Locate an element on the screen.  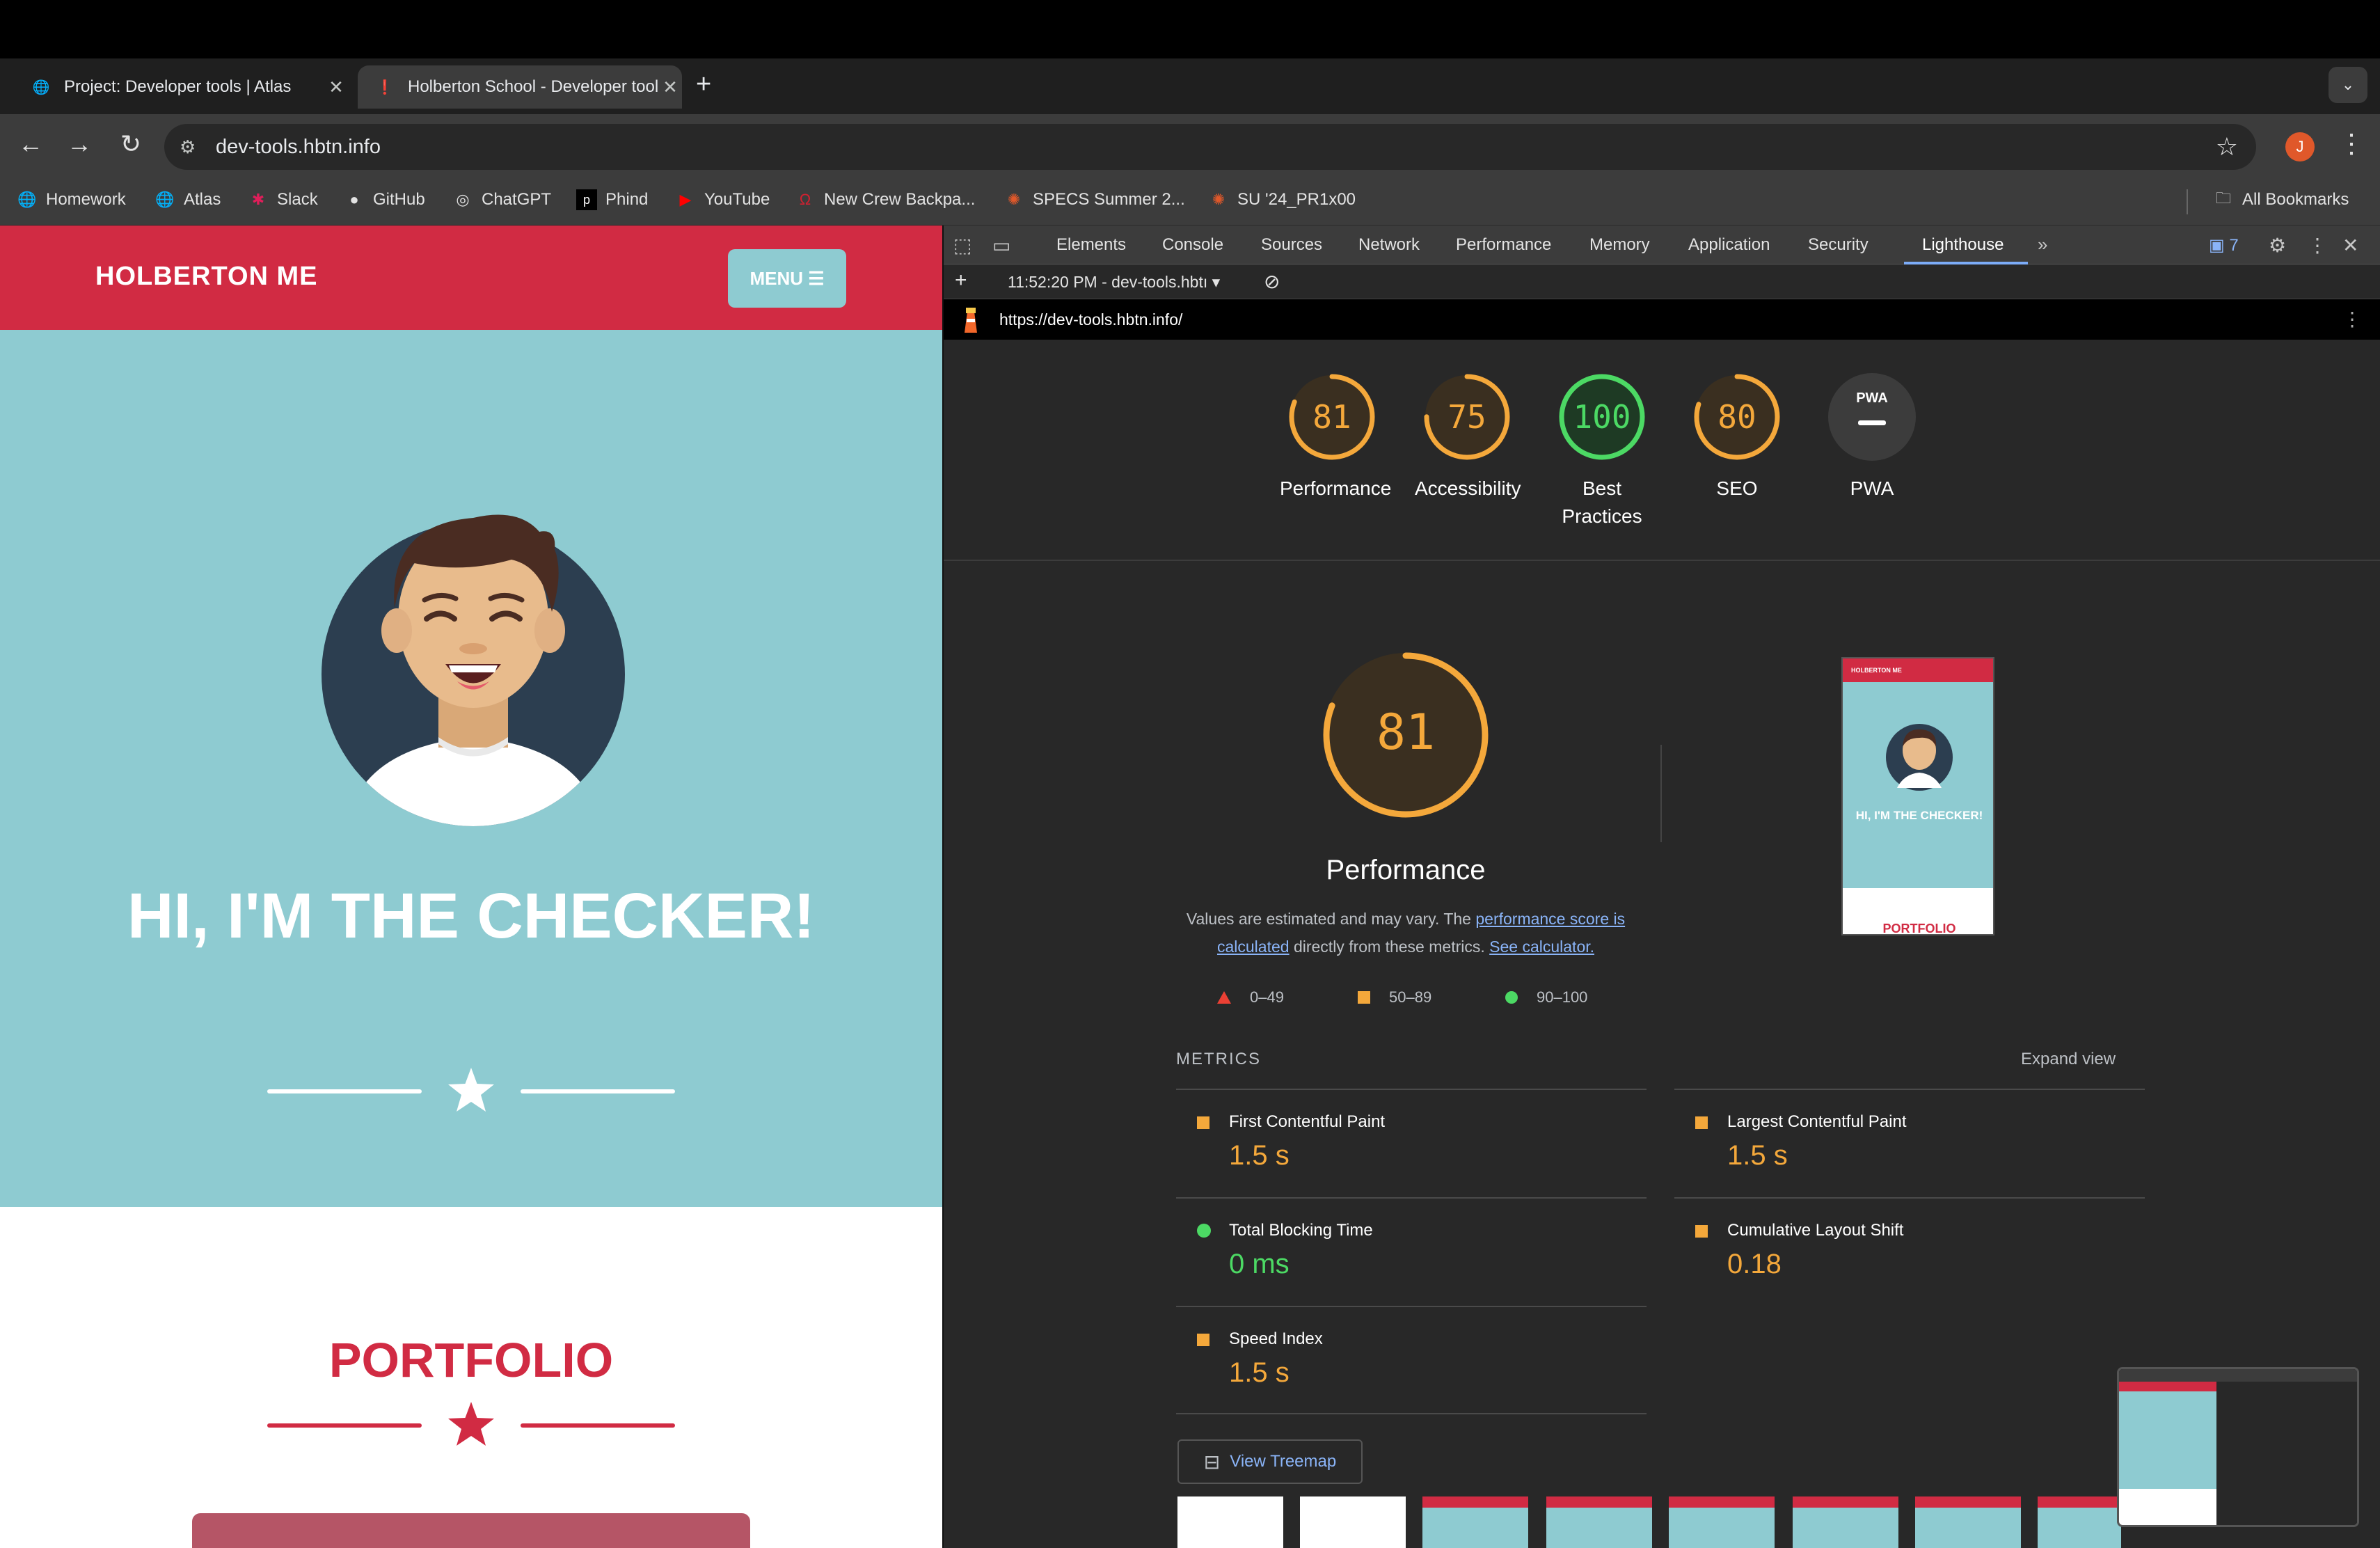
bookmark-slack: ✱ Slack is located at coordinates (283, 199).